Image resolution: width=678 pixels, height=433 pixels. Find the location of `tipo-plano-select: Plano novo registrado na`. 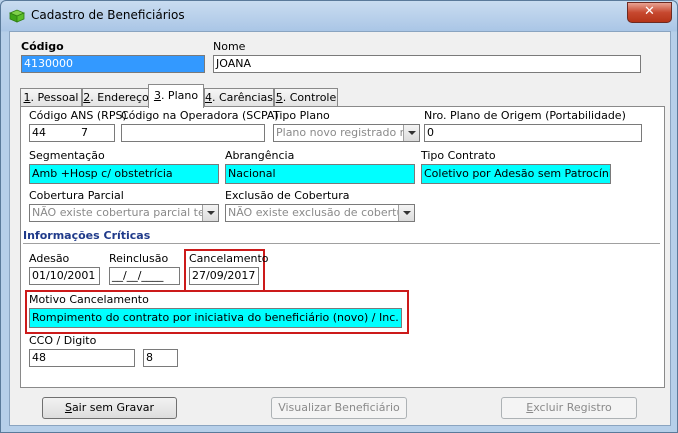

tipo-plano-select: Plano novo registrado na is located at coordinates (346, 133).